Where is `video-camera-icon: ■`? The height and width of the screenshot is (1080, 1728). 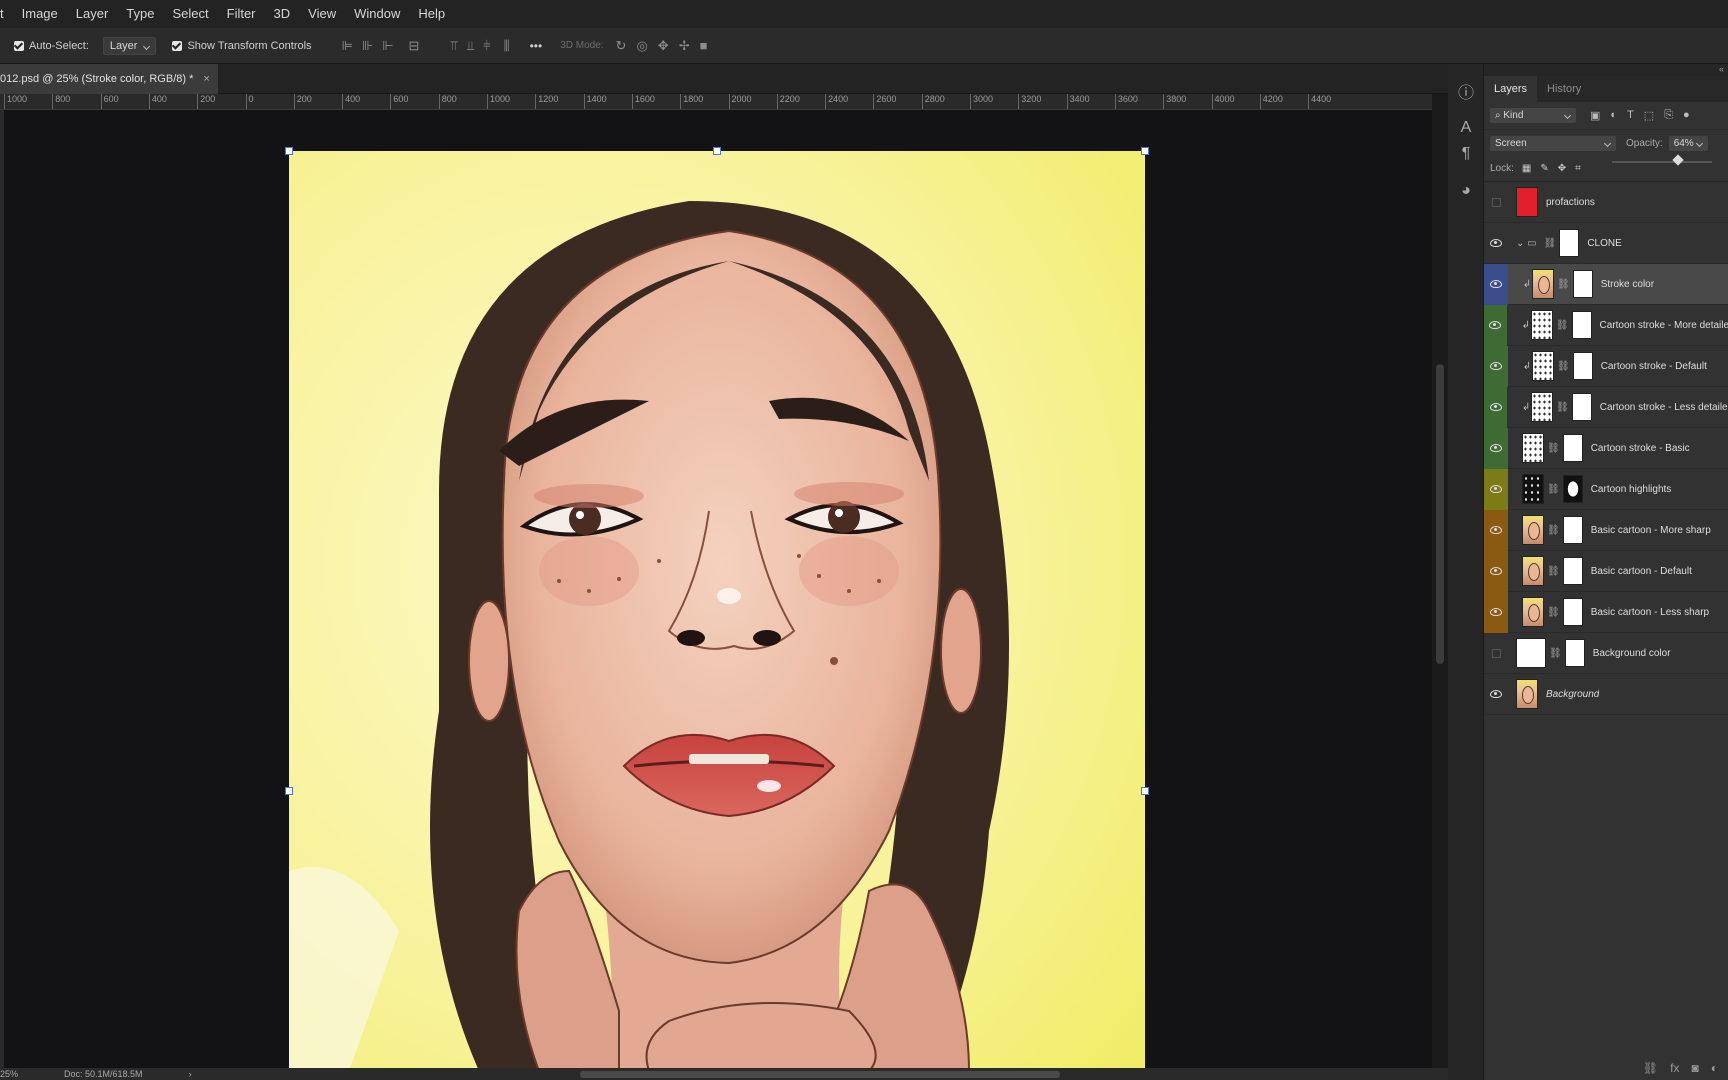
video-camera-icon: ■ is located at coordinates (704, 46).